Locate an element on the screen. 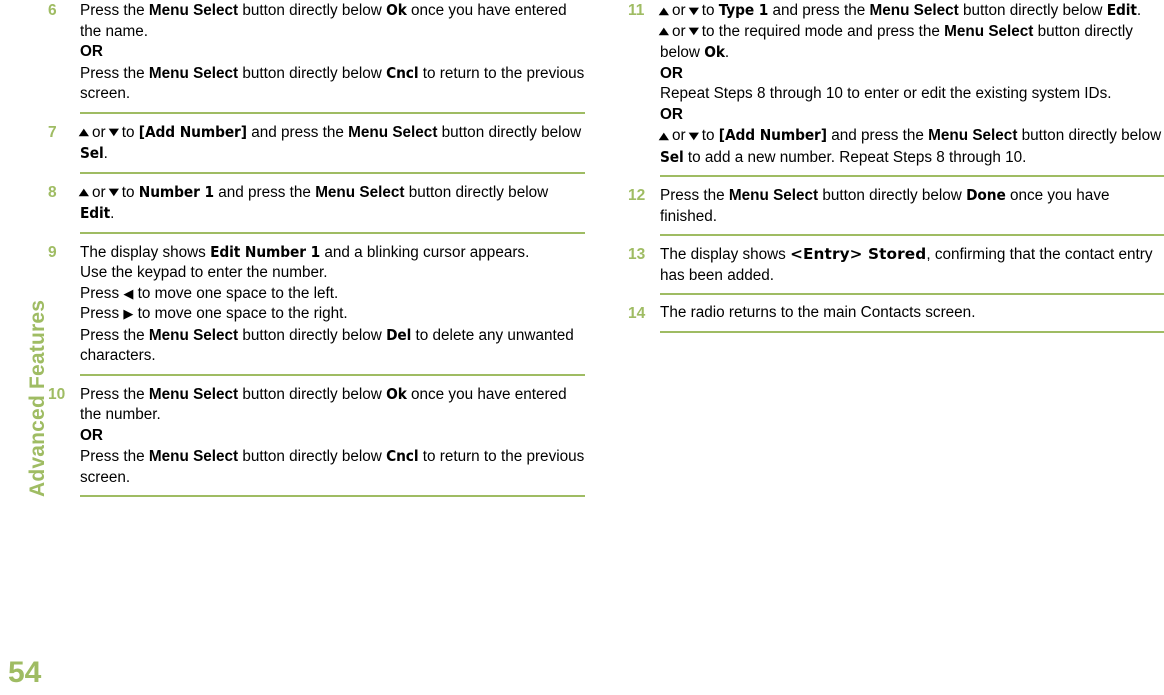  nav-arrow-icon: ◀ is located at coordinates (128, 294).